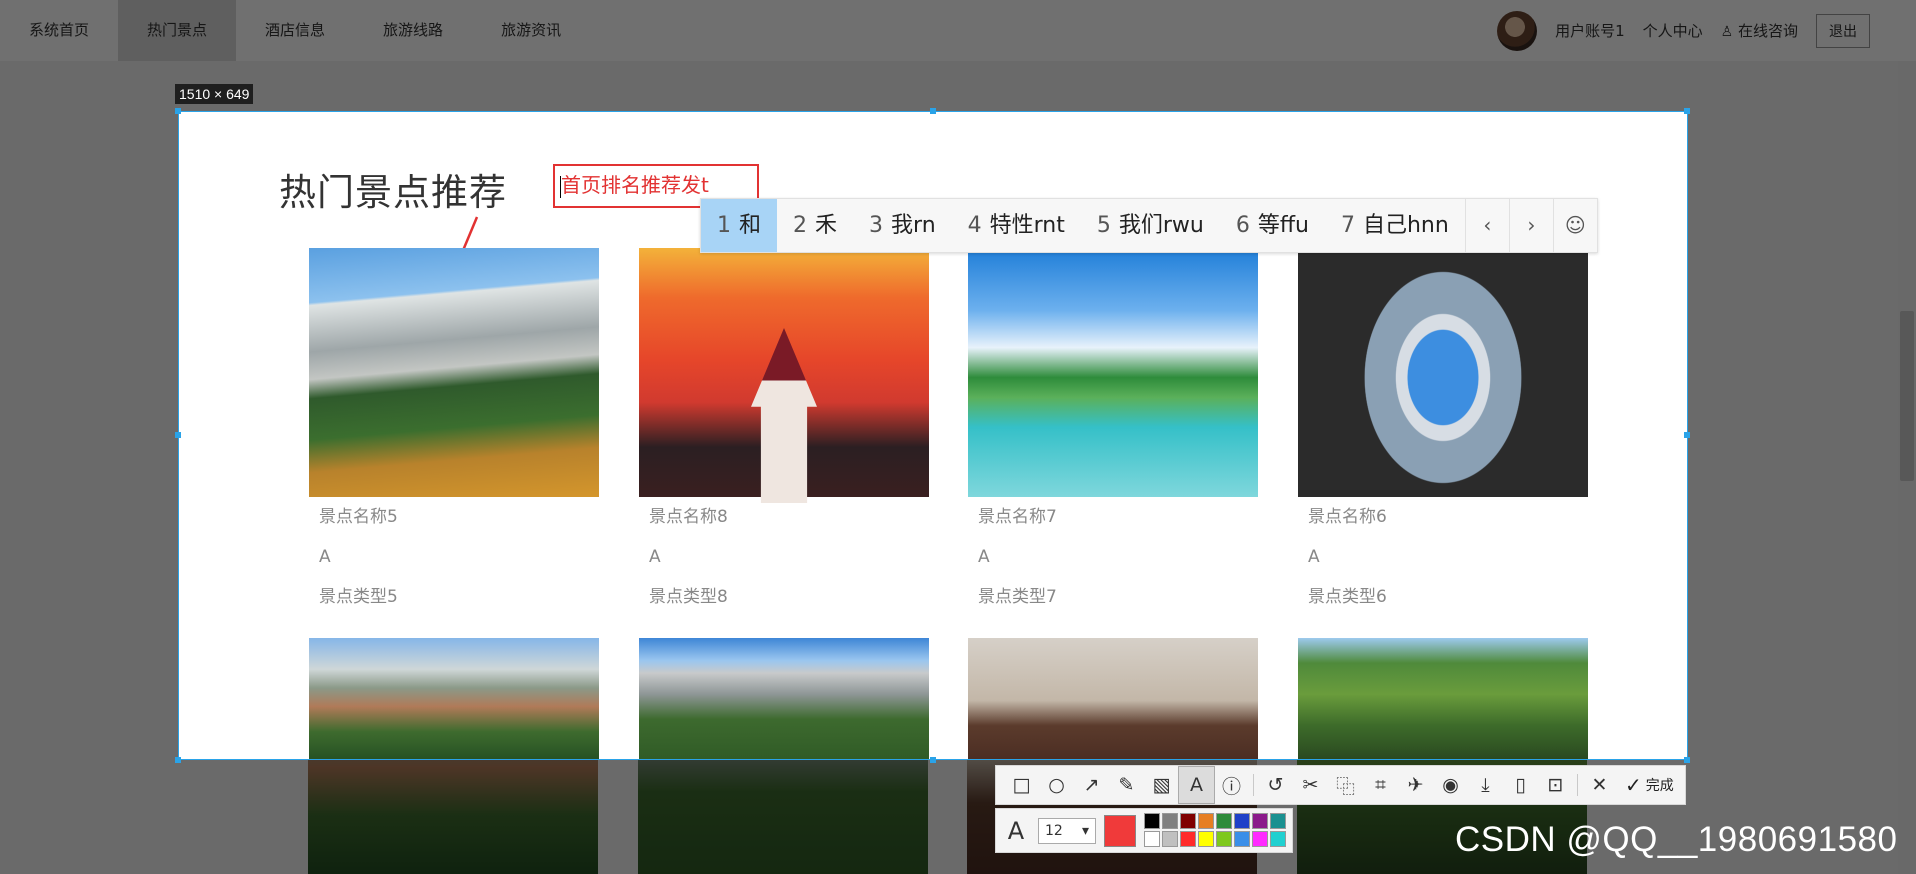 The width and height of the screenshot is (1916, 874). Describe the element at coordinates (1486, 225) in the screenshot. I see `ime-prev-page-icon: ‹` at that location.